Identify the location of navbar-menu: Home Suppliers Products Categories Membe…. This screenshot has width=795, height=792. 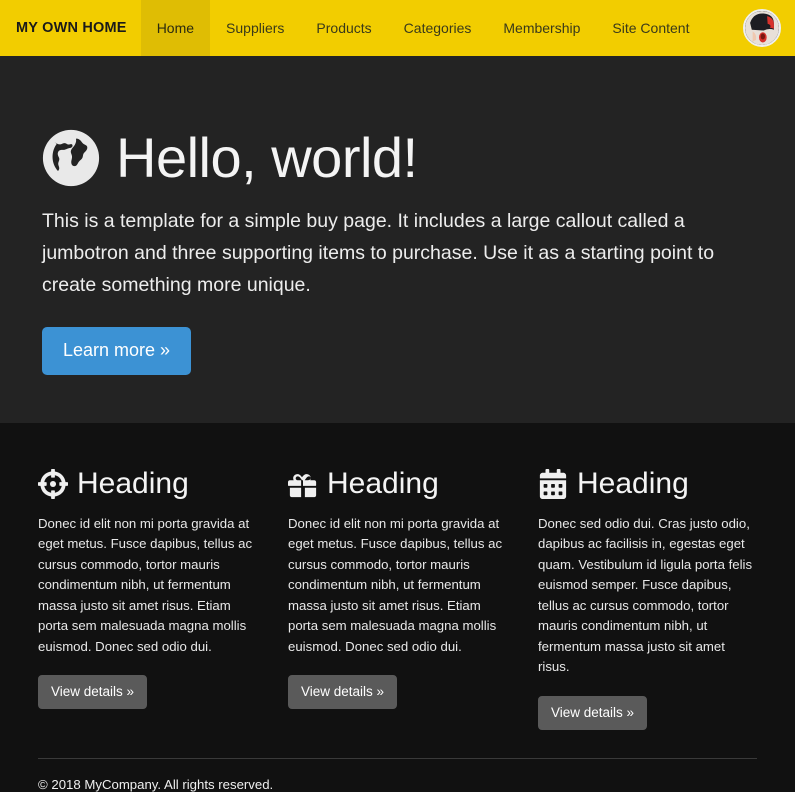
(423, 28).